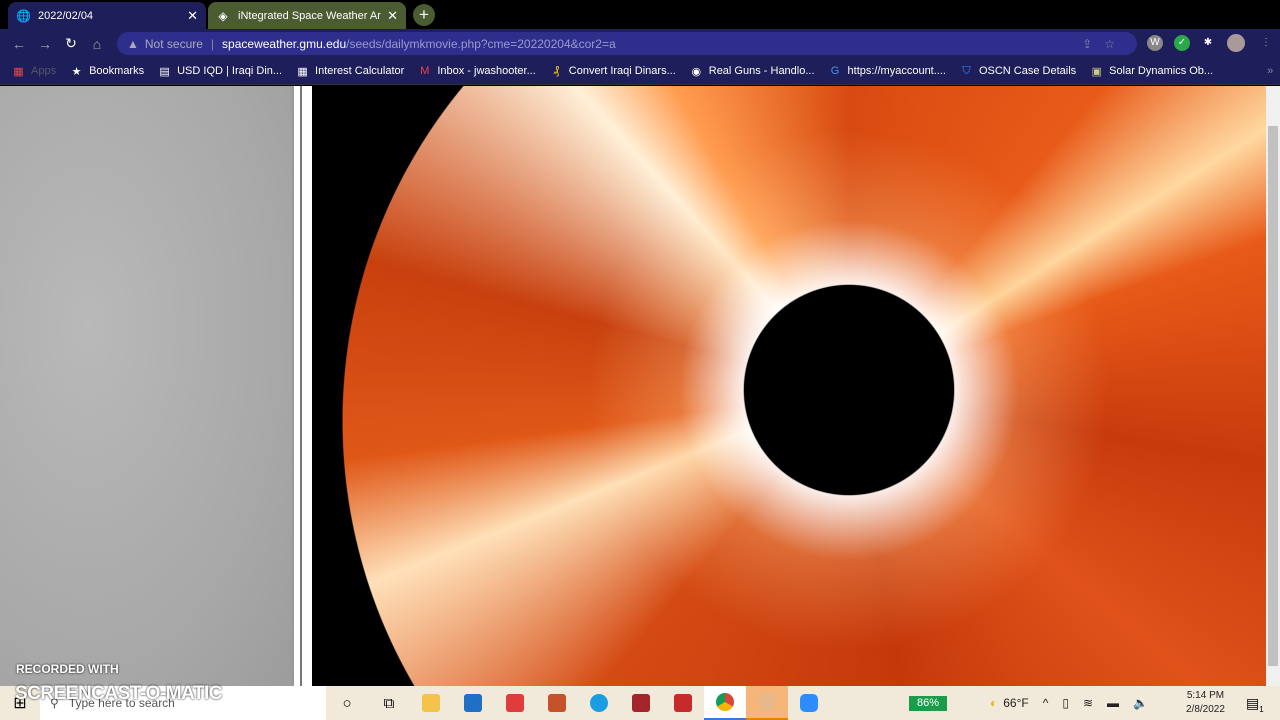  Describe the element at coordinates (928, 703) in the screenshot. I see `battery-indicator: 86%` at that location.